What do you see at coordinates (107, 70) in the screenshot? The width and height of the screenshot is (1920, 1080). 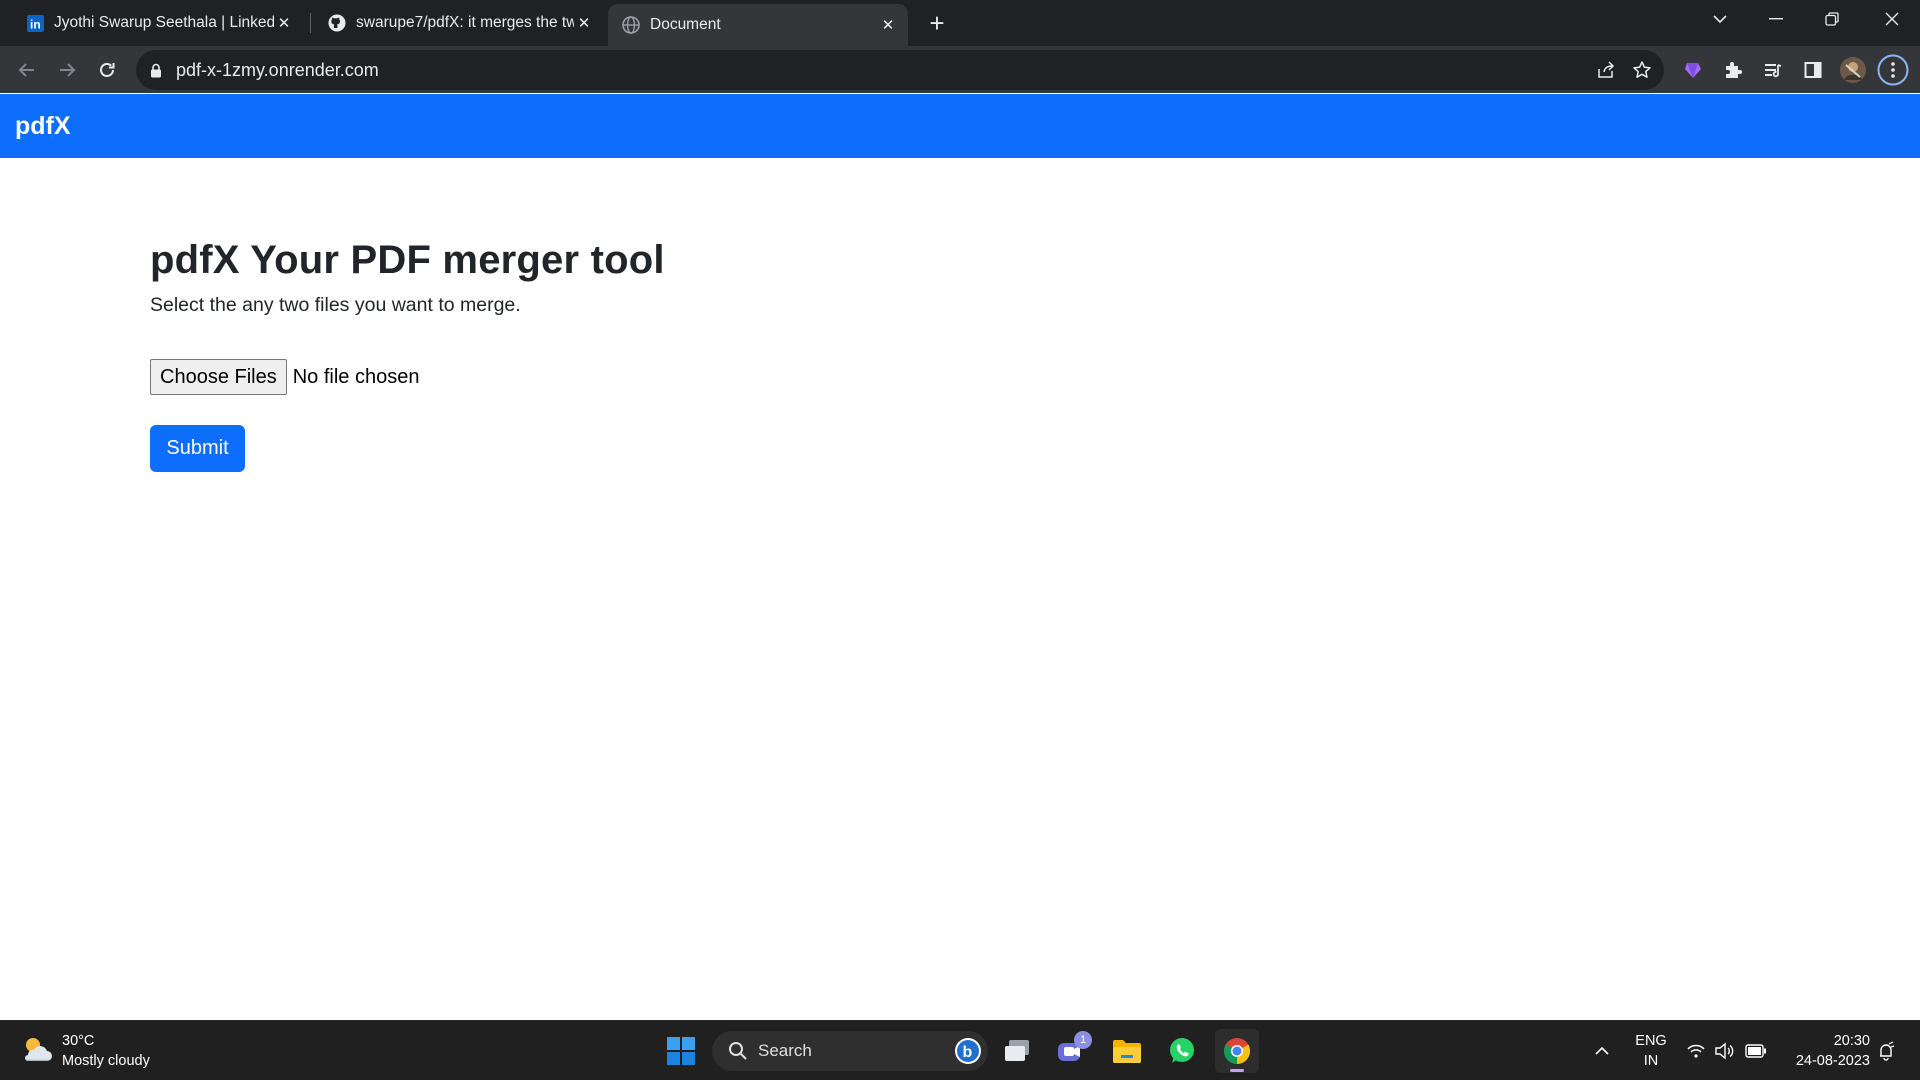 I see `reload-icon` at bounding box center [107, 70].